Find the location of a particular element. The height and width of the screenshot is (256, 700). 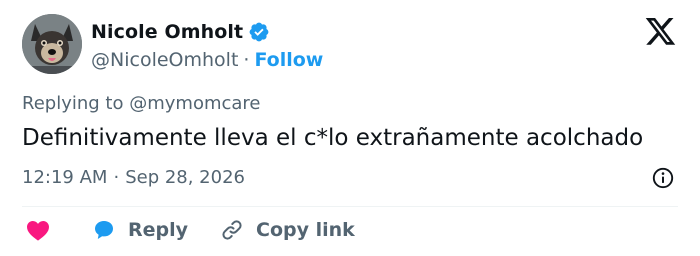

author-handle-row: @NicoleOmholt · Follow is located at coordinates (207, 60).